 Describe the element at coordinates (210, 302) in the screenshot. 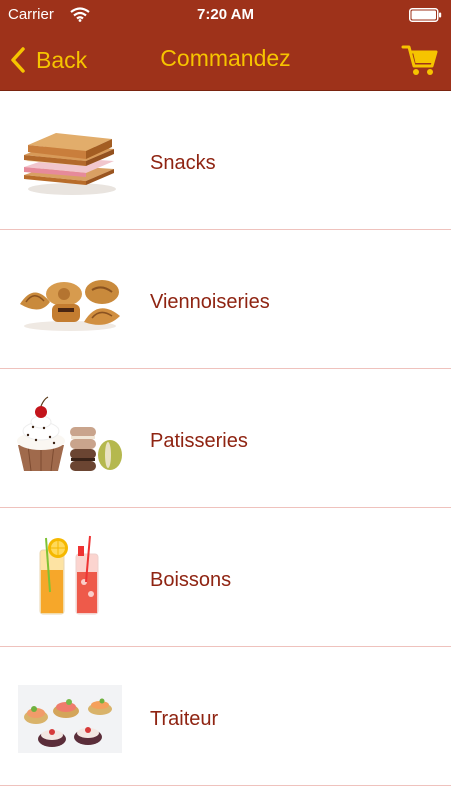

I see `list-item-label: Viennoiseries` at that location.